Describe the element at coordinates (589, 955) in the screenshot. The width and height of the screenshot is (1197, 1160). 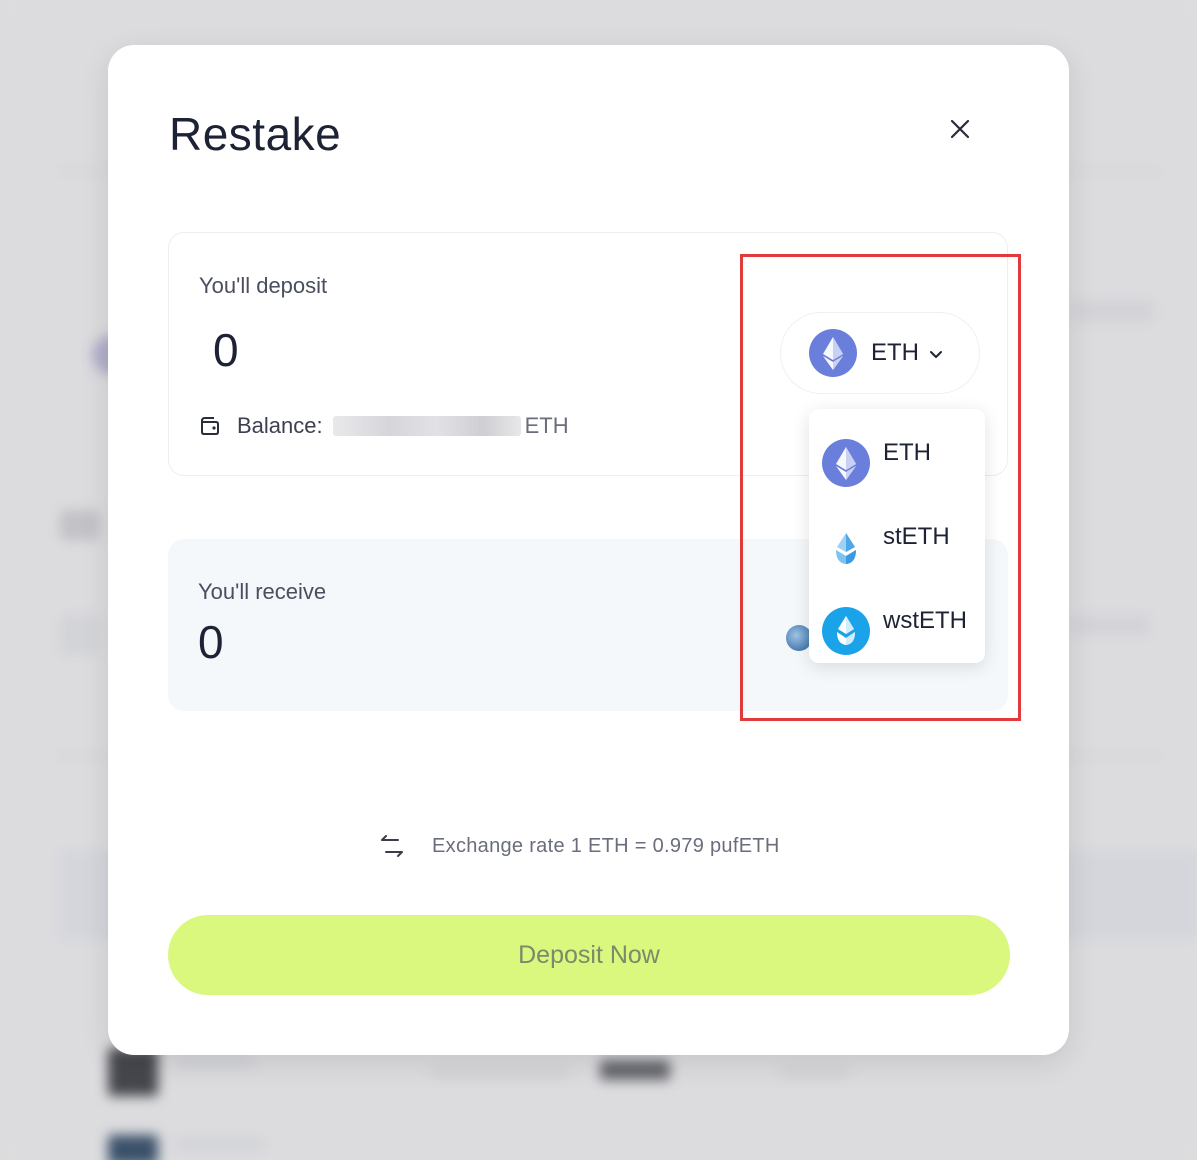
I see `deposit-now-button: Deposit Now` at that location.